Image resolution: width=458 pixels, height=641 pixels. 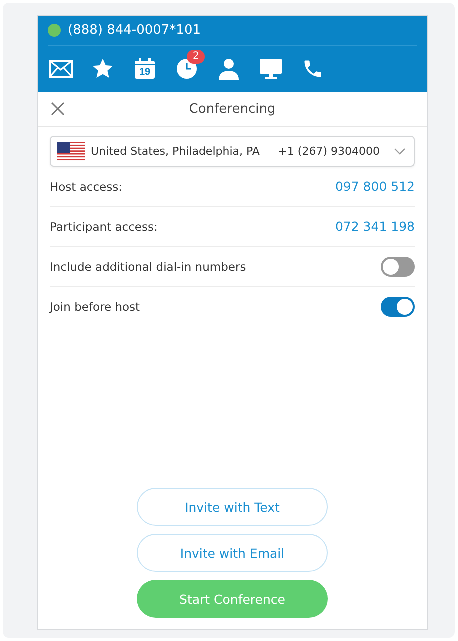 I want to click on status-dot, so click(x=54, y=30).